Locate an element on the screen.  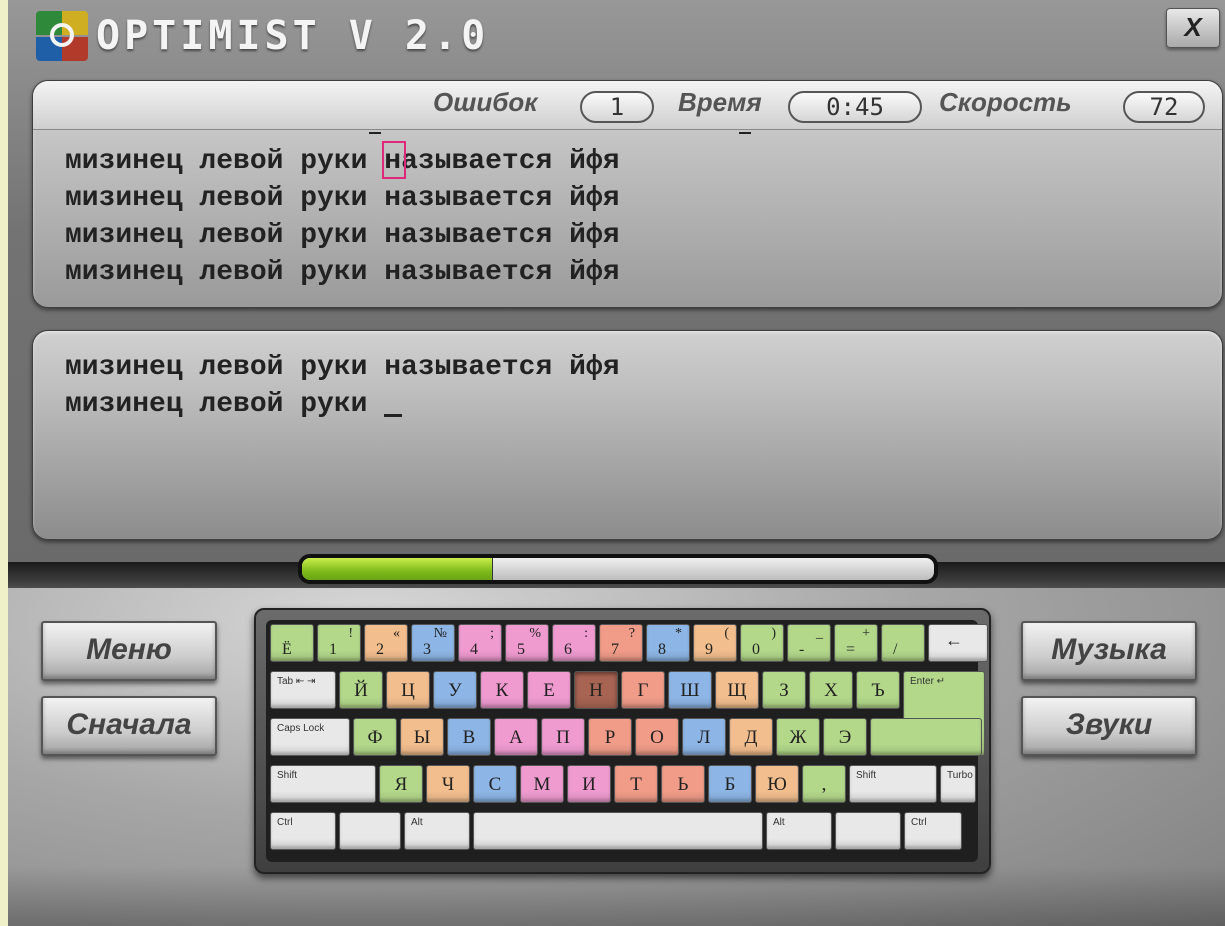
music-button: Музыка is located at coordinates (1109, 651).